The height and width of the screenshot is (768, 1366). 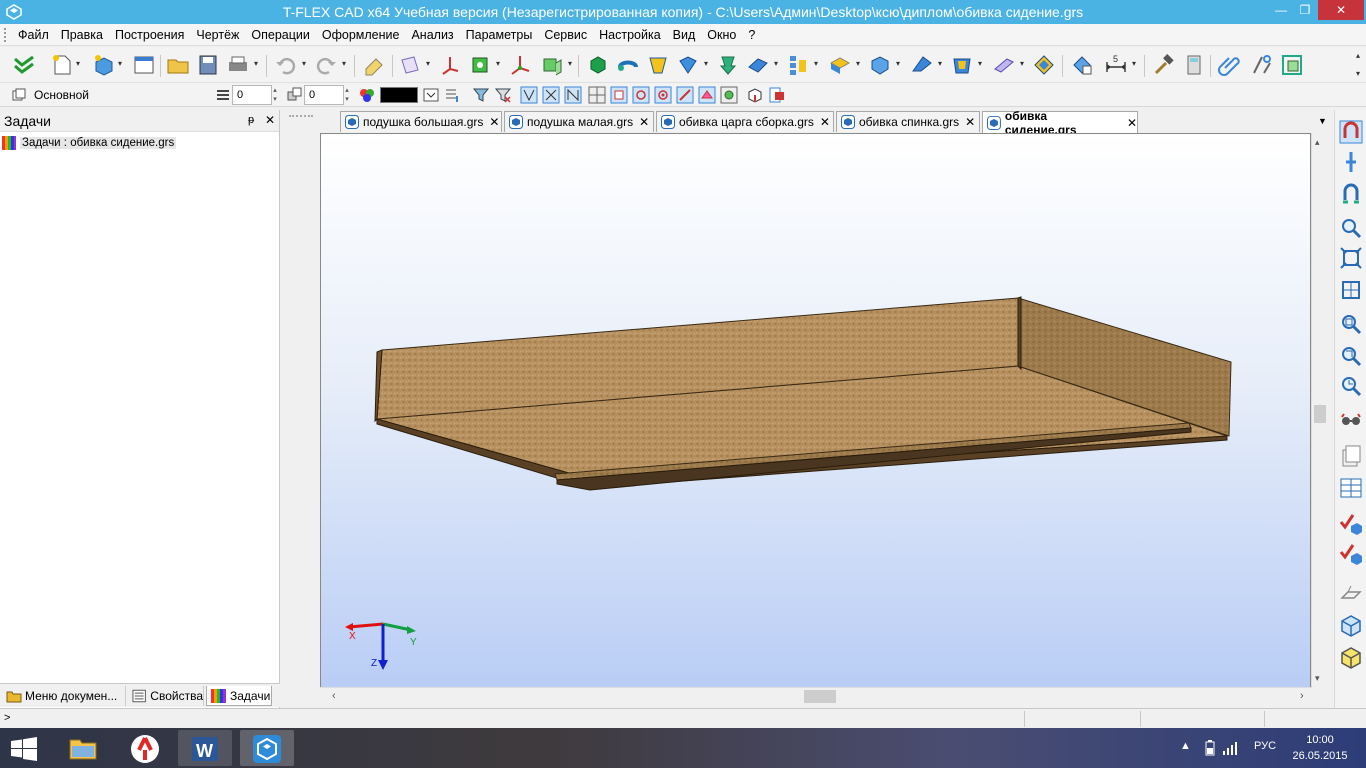 What do you see at coordinates (144, 65) in the screenshot?
I see `template-window-icon` at bounding box center [144, 65].